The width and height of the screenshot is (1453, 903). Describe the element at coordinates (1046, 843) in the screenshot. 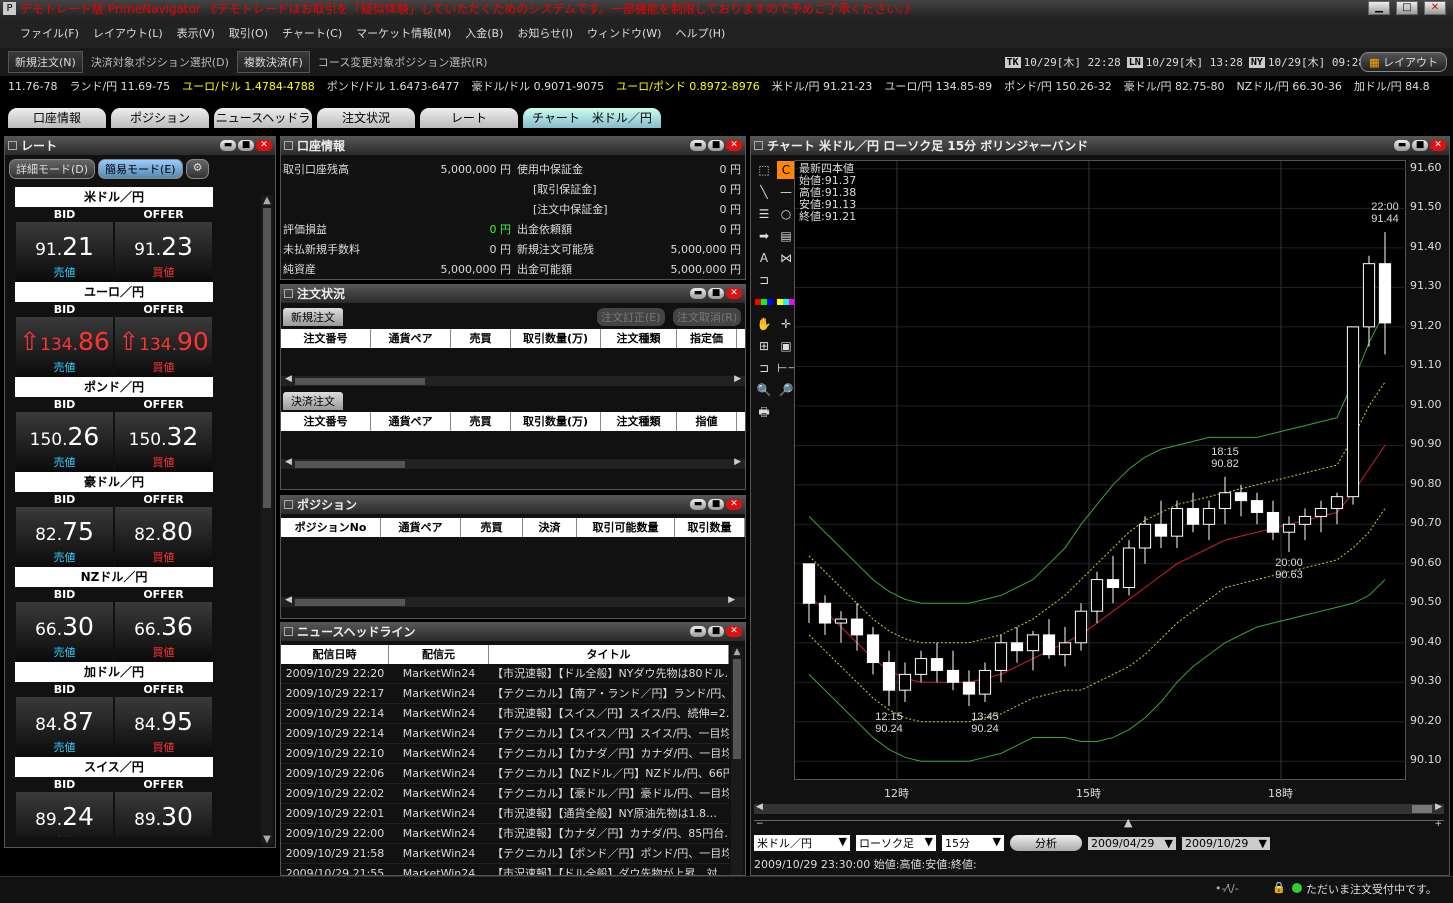

I see `analyze-button: 分析` at that location.